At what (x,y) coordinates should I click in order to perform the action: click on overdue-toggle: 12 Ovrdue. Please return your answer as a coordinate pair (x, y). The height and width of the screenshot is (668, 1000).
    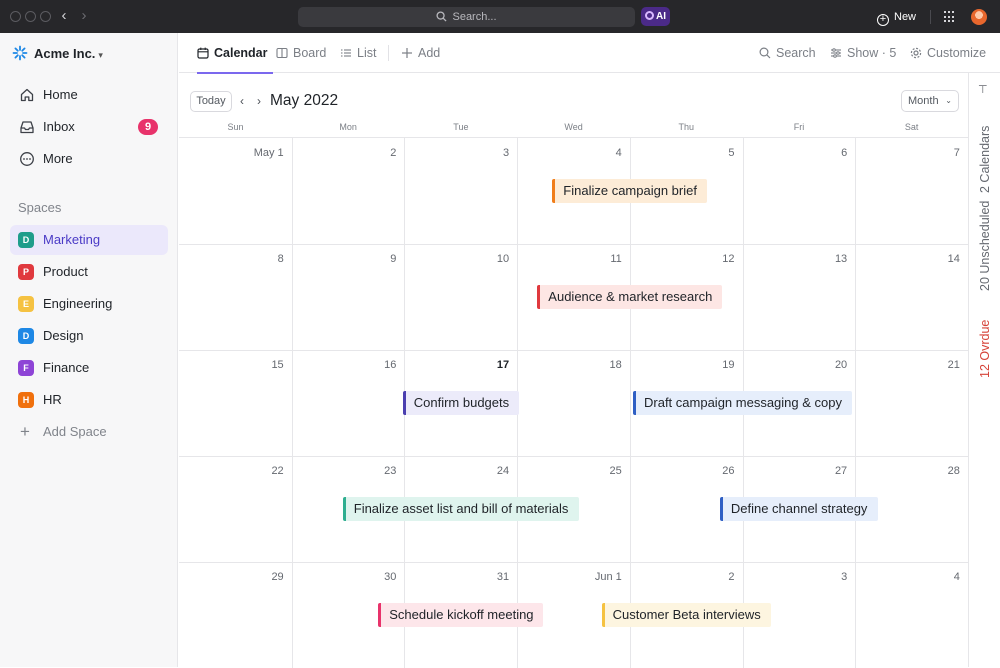
    Looking at the image, I should click on (985, 349).